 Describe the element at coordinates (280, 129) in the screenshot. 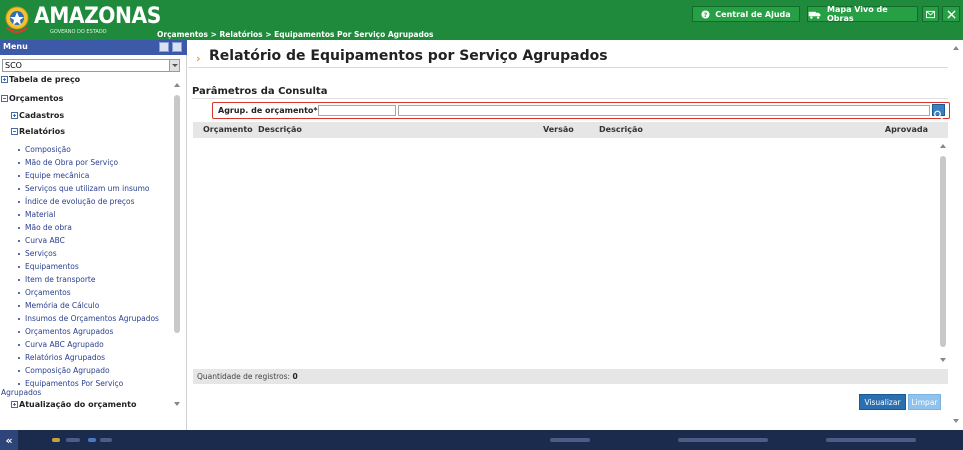

I see `column-header-descricao: Descrição` at that location.